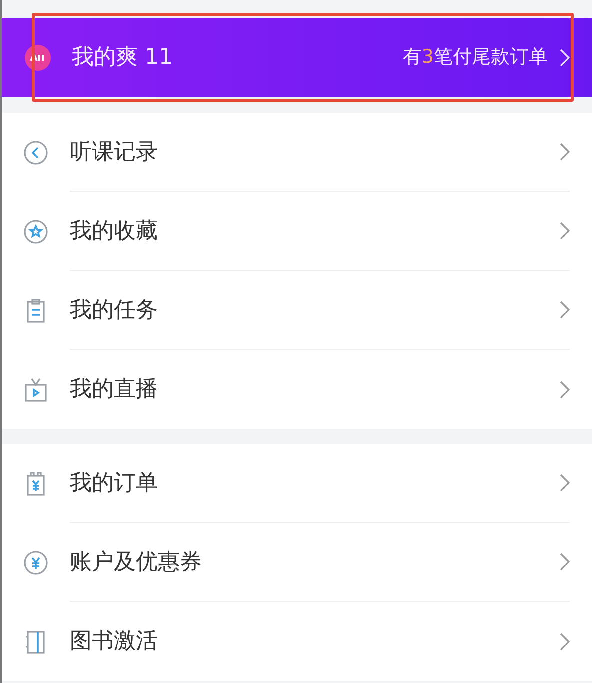 The width and height of the screenshot is (592, 683). What do you see at coordinates (297, 641) in the screenshot?
I see `menu-item: 图书激活` at bounding box center [297, 641].